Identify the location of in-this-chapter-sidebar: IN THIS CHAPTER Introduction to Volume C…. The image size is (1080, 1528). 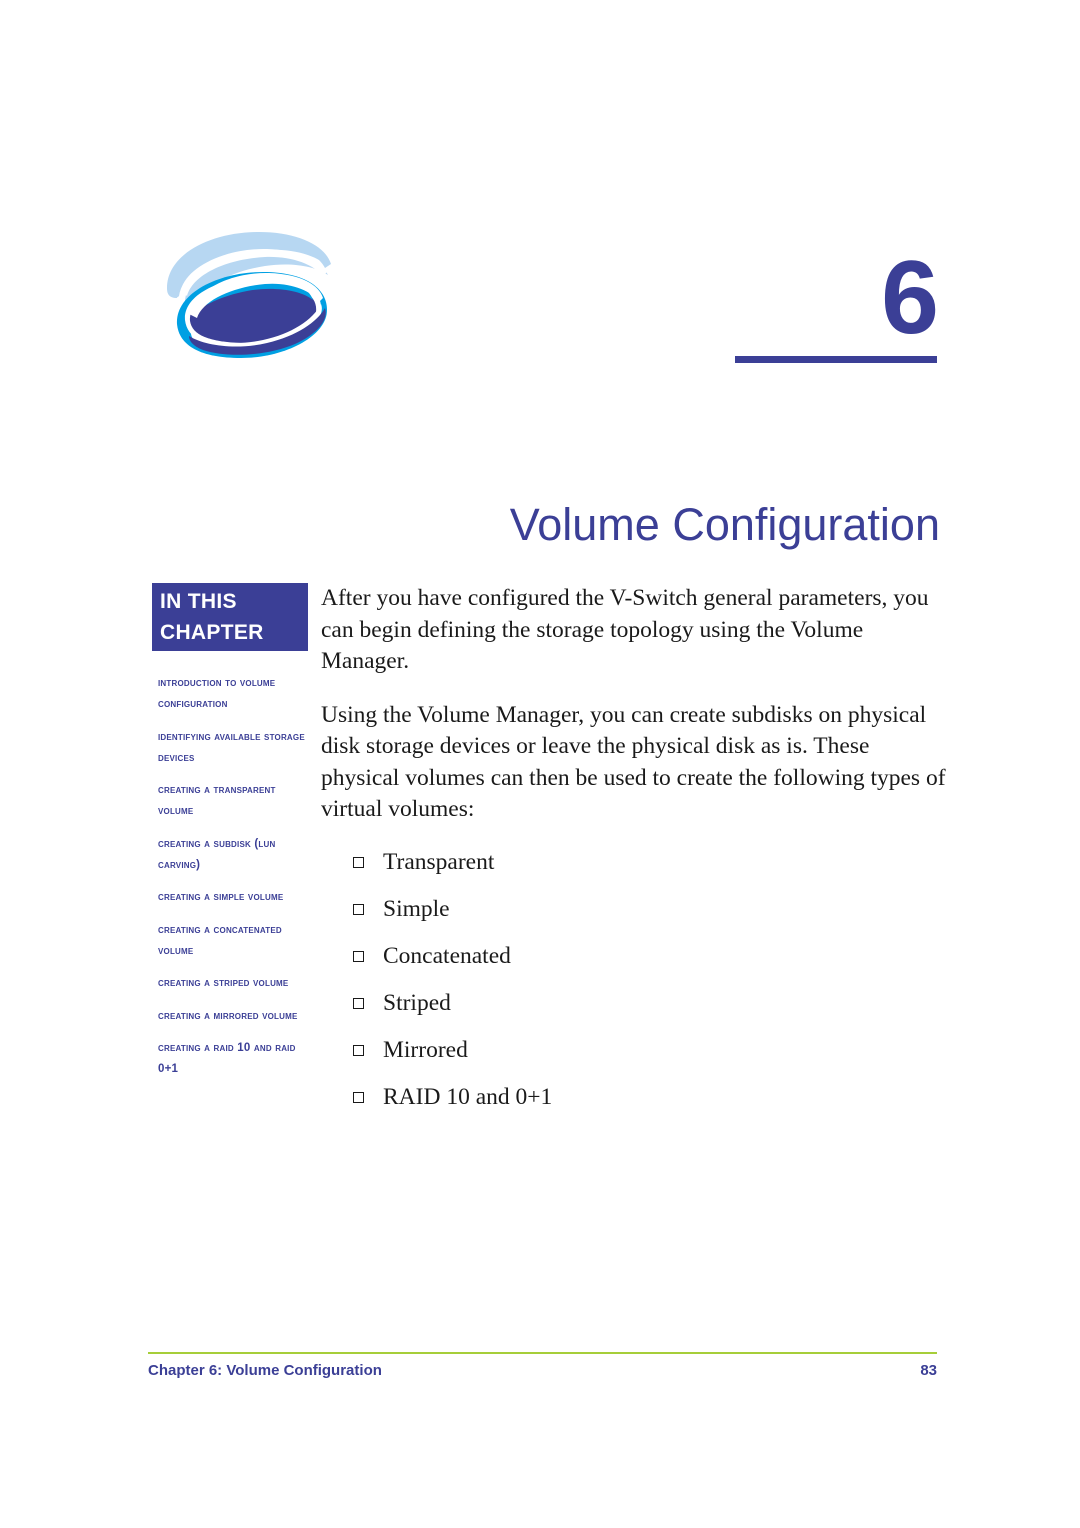
(230, 837).